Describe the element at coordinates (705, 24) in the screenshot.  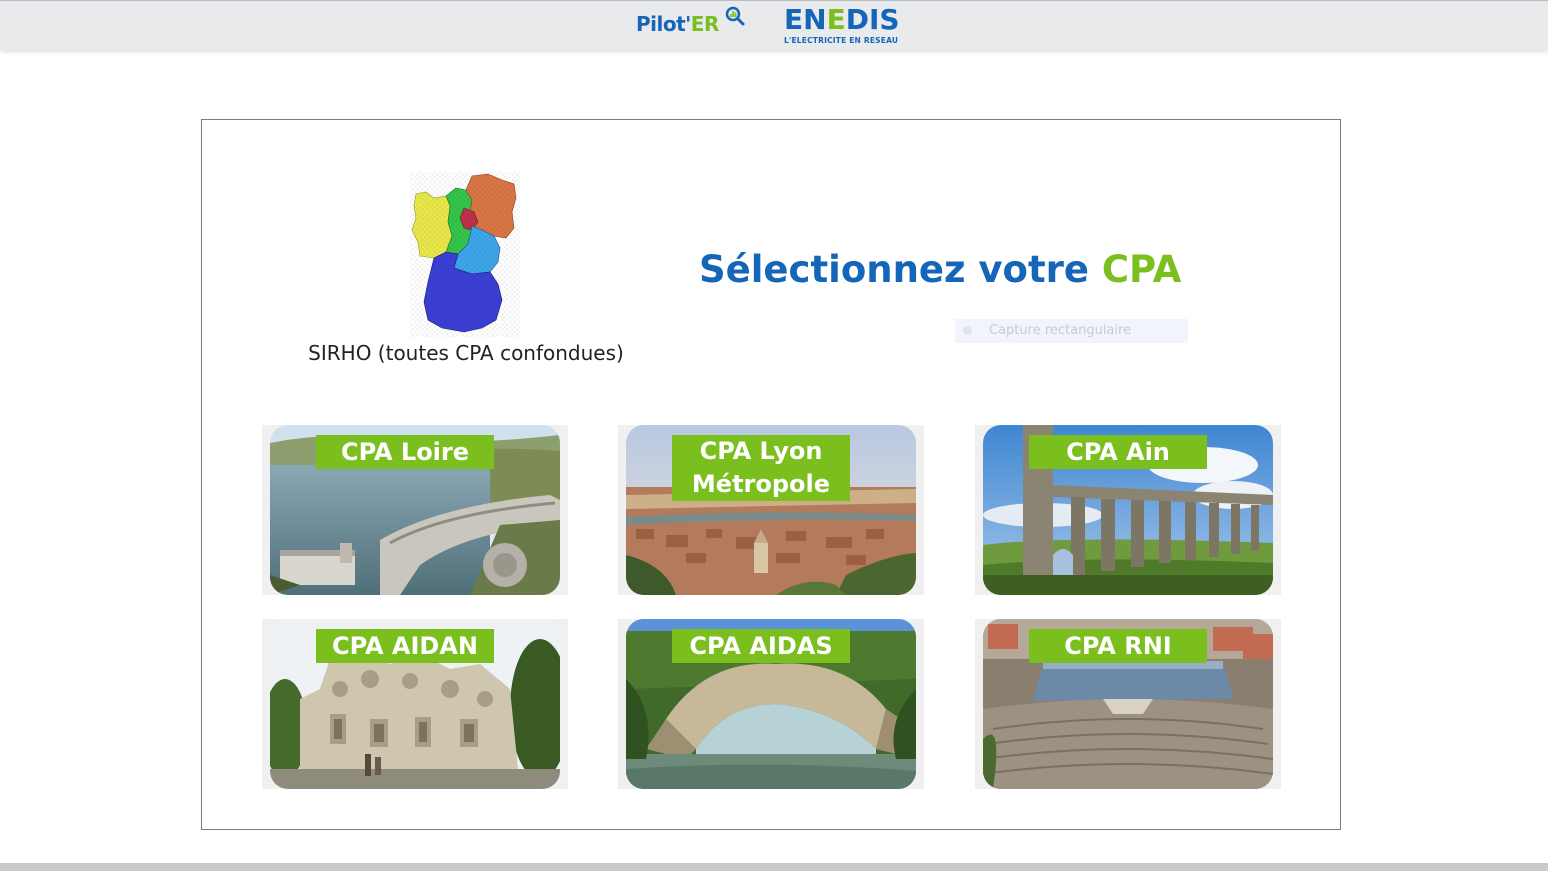
I see `piloter-logo-accent: ER` at that location.